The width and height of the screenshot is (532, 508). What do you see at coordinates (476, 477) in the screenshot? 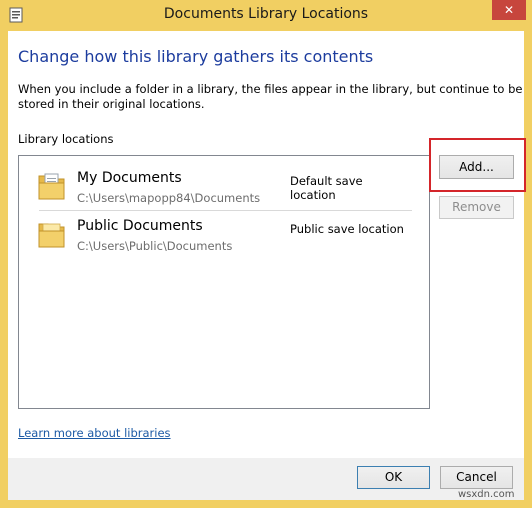
I see `cancel-button: Cancel` at bounding box center [476, 477].